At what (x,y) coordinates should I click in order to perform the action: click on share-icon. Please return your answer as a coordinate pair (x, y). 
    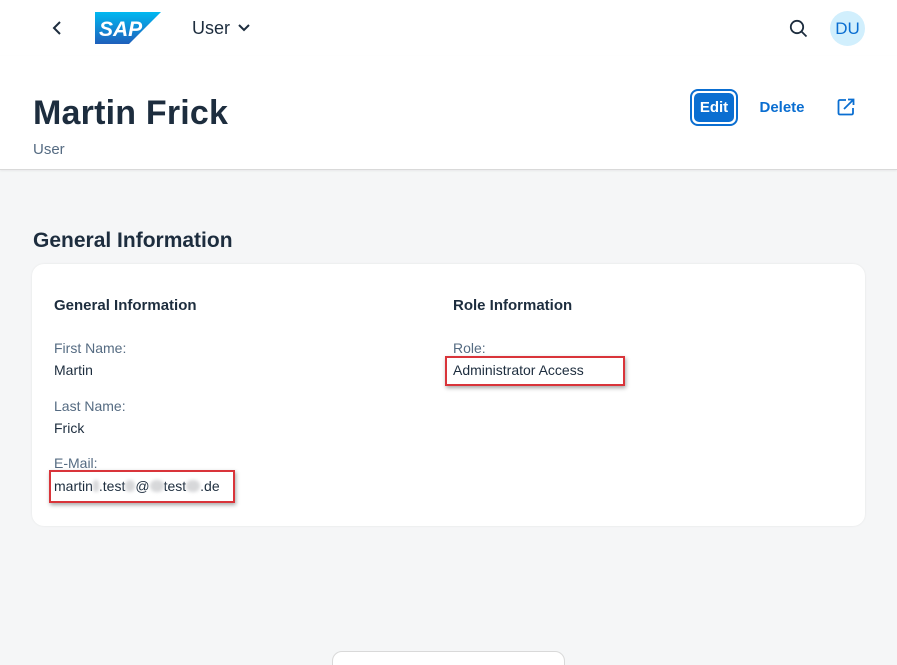
    Looking at the image, I should click on (846, 107).